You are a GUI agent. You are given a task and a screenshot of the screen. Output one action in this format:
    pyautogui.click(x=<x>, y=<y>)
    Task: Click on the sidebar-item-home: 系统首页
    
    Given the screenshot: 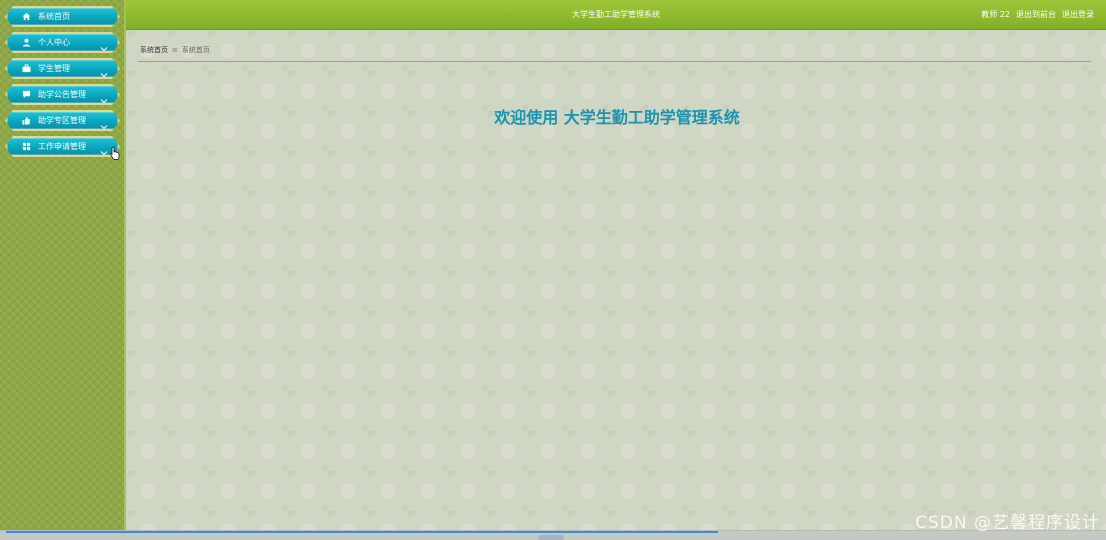 What is the action you would take?
    pyautogui.click(x=62, y=16)
    